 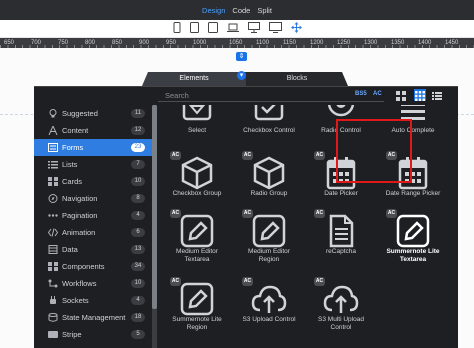 I want to click on sidebar-item-label: Lists, so click(x=70, y=164).